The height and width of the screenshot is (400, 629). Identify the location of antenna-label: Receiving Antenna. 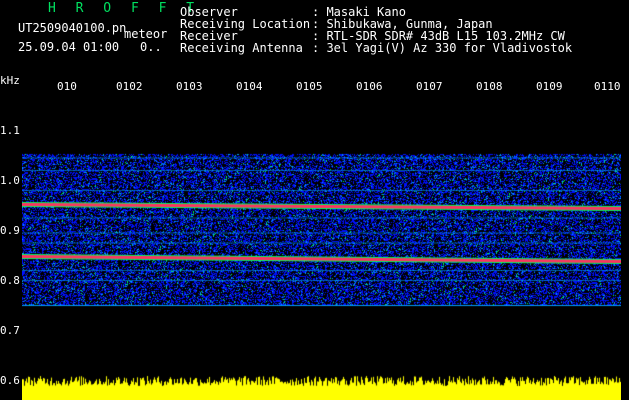
(241, 48).